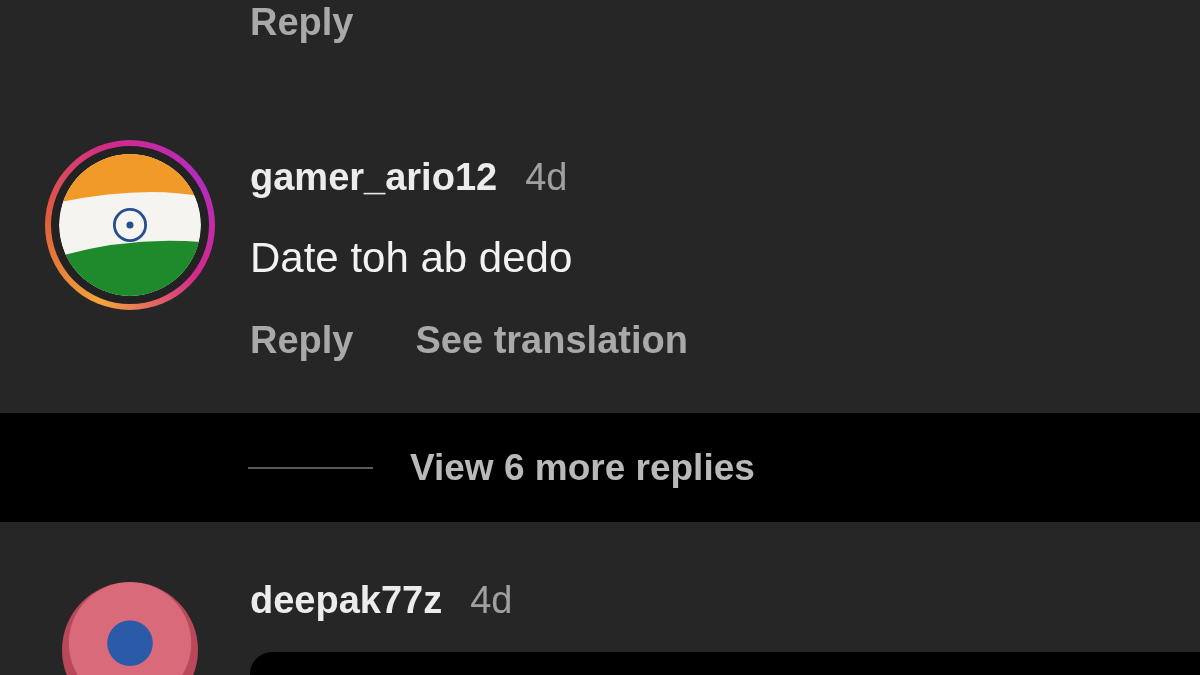 The width and height of the screenshot is (1200, 675). Describe the element at coordinates (130, 225) in the screenshot. I see `flag-avatar-icon` at that location.